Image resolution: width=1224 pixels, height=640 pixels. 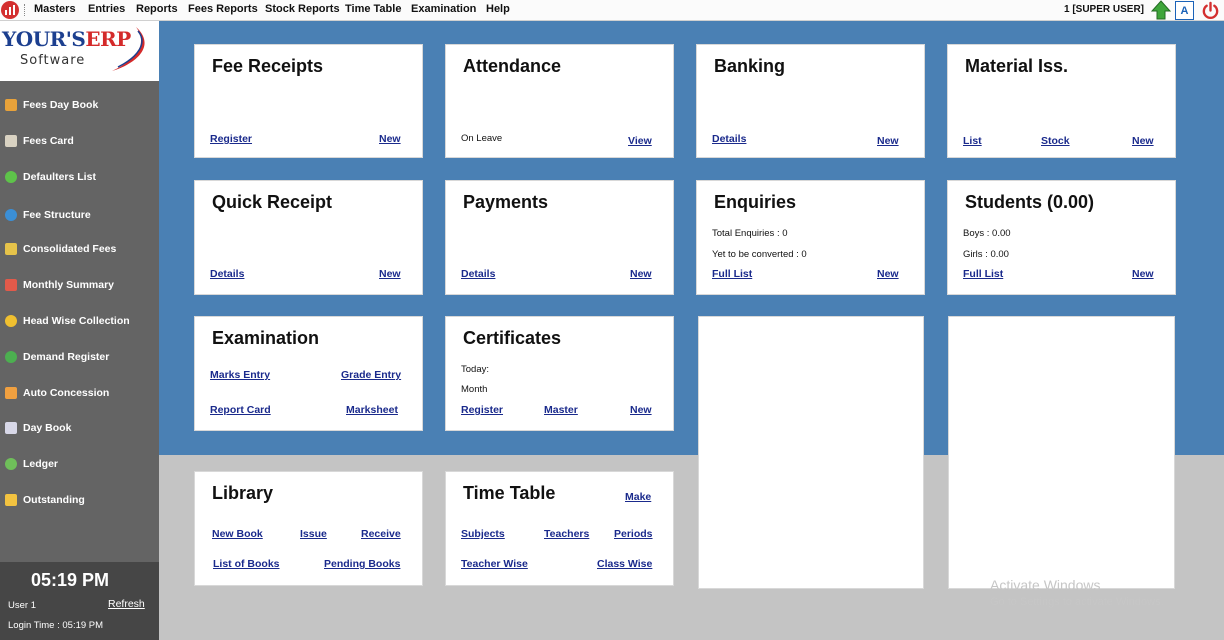 I want to click on sidebar-item-label: Consolidated Fees, so click(x=70, y=249).